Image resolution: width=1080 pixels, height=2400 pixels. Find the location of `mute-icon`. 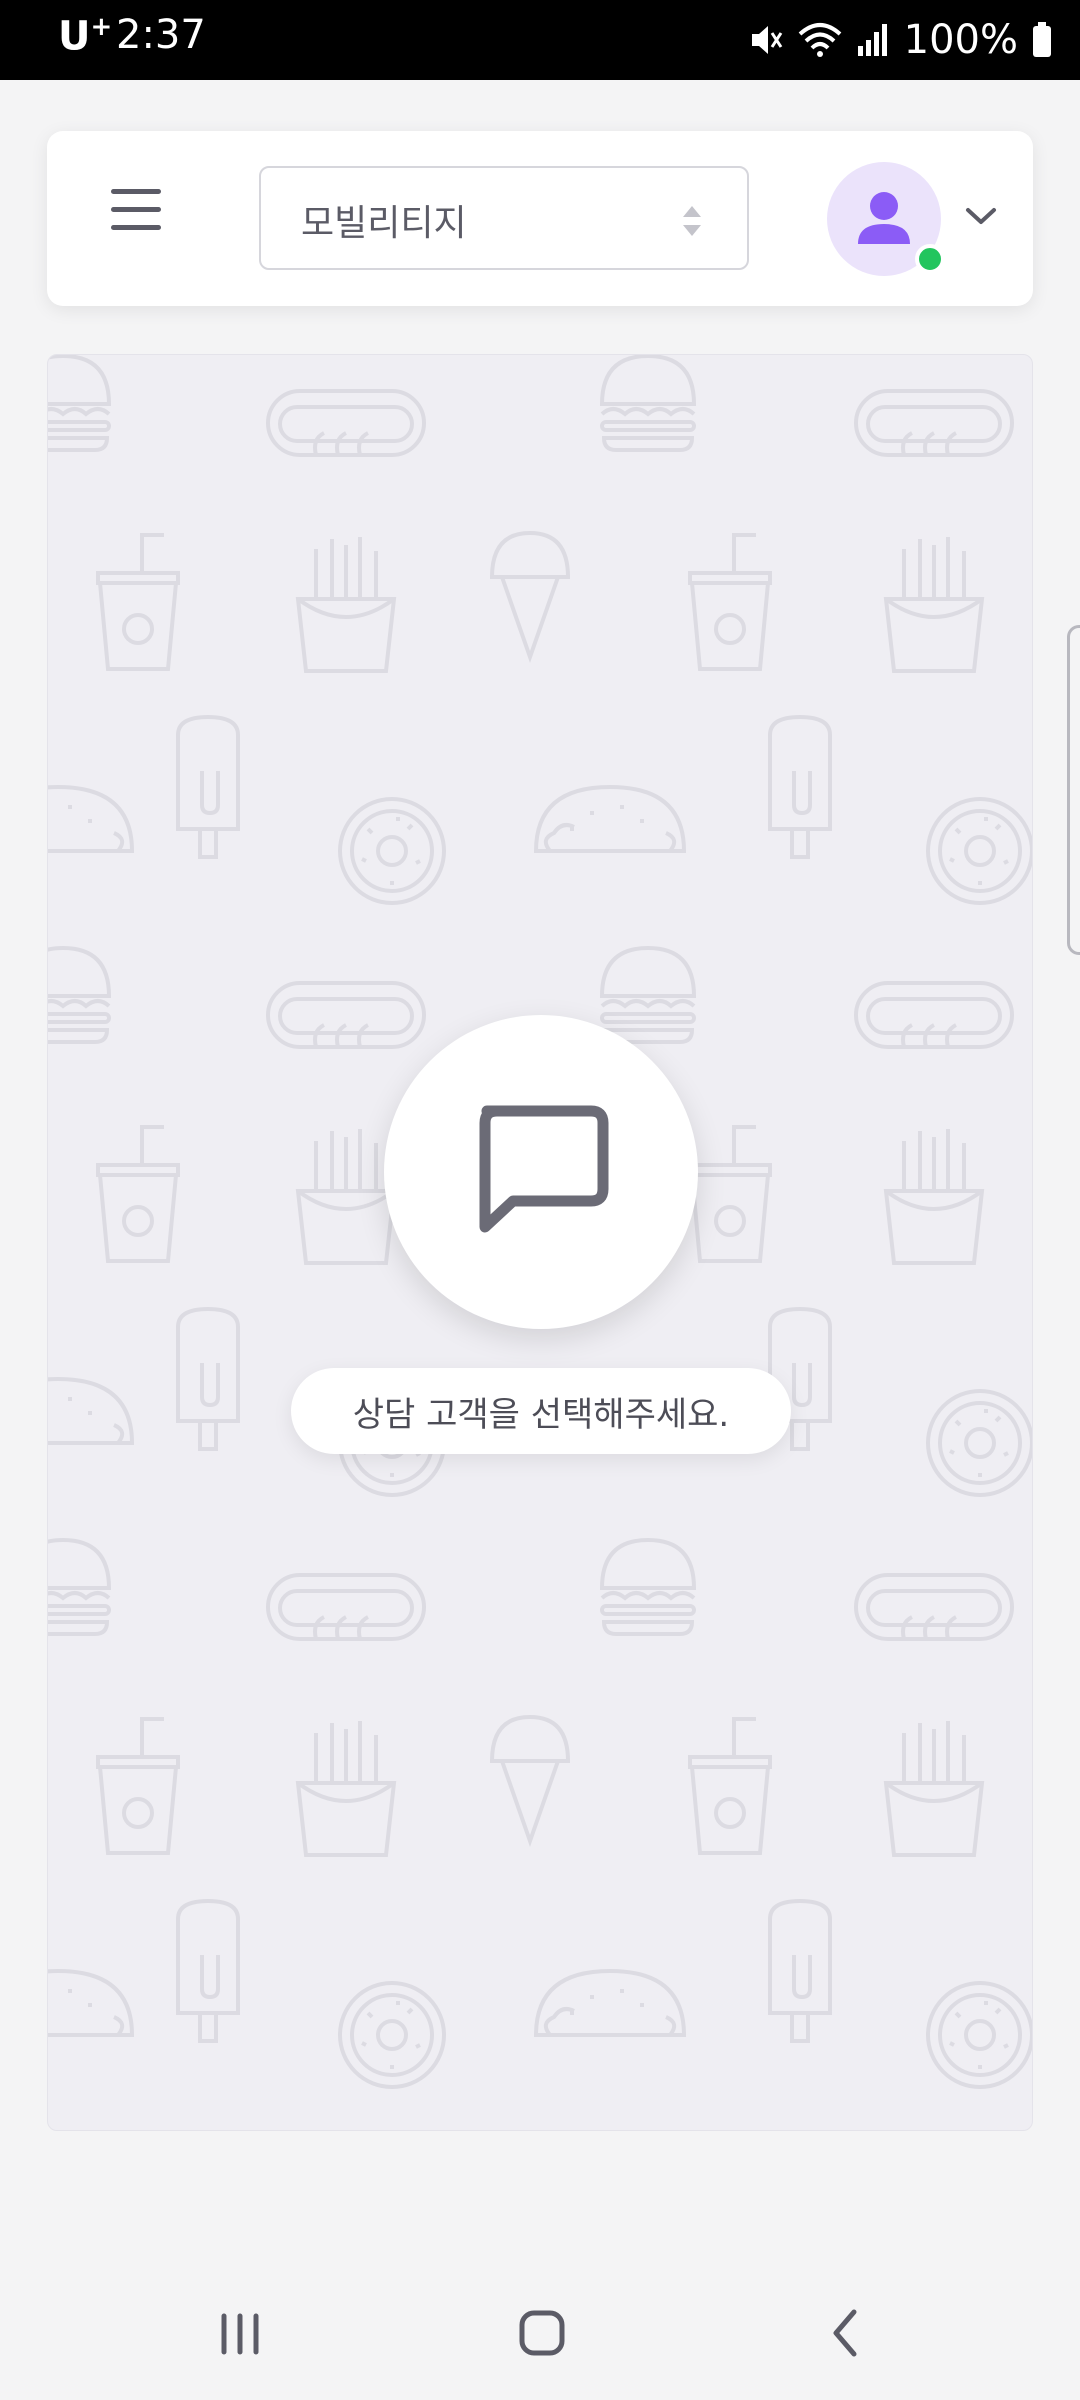

mute-icon is located at coordinates (766, 40).